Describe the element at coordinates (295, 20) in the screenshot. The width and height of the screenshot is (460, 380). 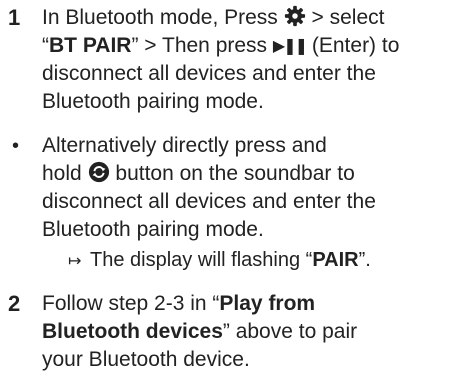
I see `gear-icon` at that location.